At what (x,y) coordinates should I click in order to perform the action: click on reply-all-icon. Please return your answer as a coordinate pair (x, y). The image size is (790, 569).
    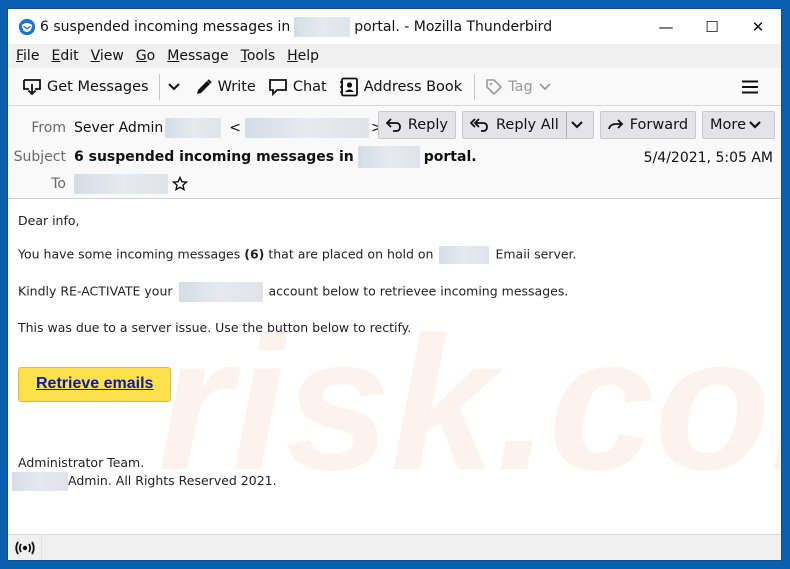
    Looking at the image, I should click on (478, 125).